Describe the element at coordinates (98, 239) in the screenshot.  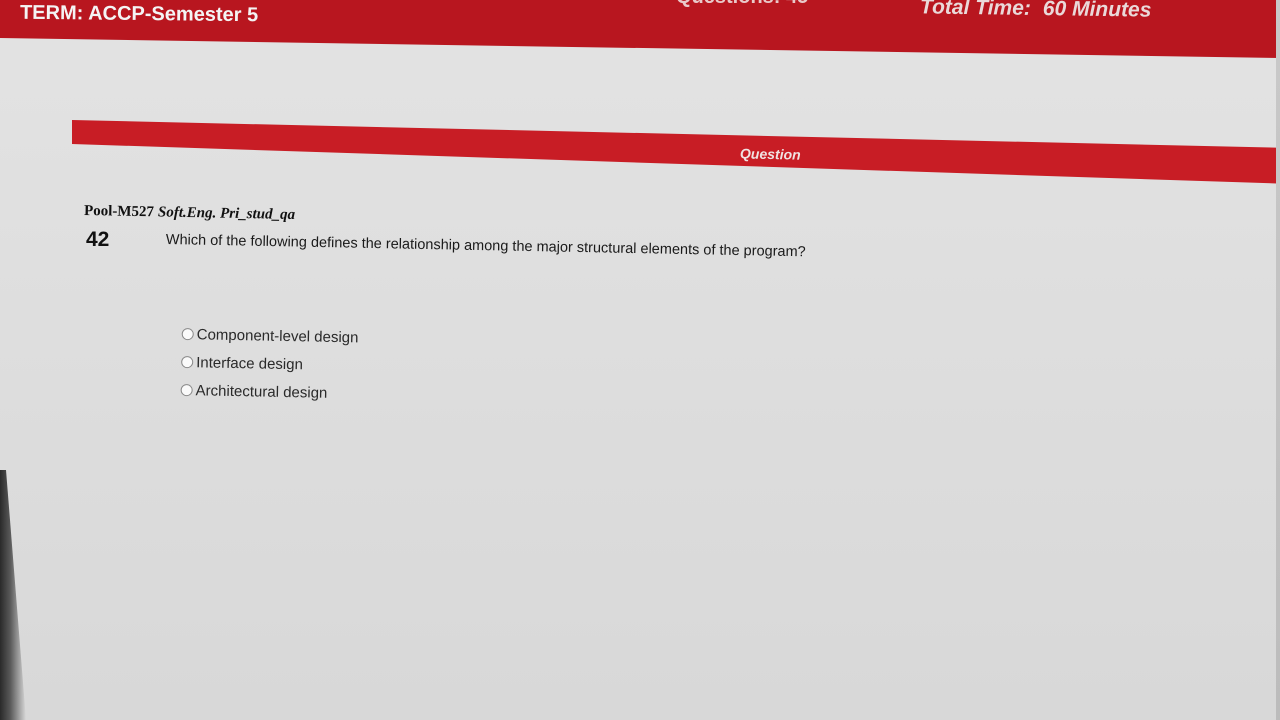
I see `question-number: 42` at that location.